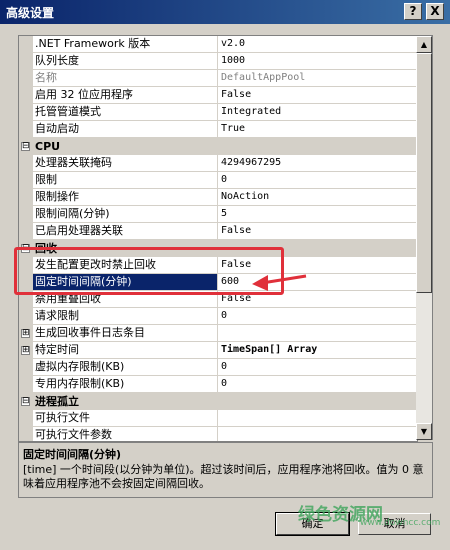 The width and height of the screenshot is (450, 550). I want to click on property-row-disable-overlapped-recycle: 禁用重叠回收 False, so click(218, 299).